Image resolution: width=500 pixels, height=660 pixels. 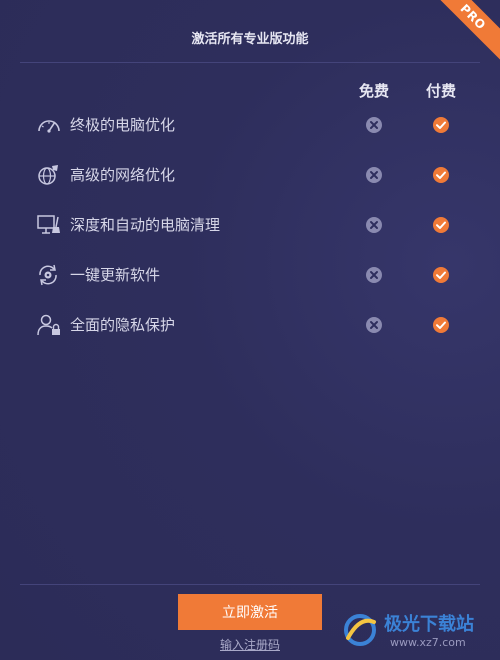 I want to click on feature-row: 终极的电脑优化, so click(x=251, y=125).